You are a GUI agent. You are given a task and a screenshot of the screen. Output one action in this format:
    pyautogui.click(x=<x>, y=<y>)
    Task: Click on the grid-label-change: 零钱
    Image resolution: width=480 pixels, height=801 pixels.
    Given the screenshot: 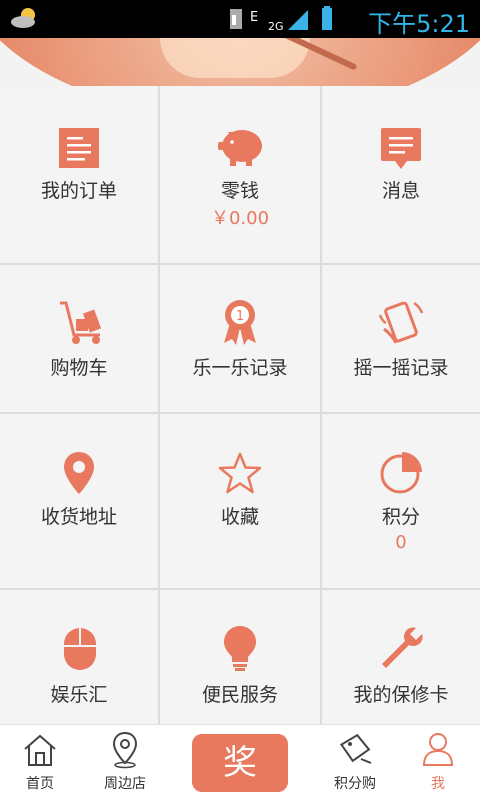 What is the action you would take?
    pyautogui.click(x=239, y=191)
    